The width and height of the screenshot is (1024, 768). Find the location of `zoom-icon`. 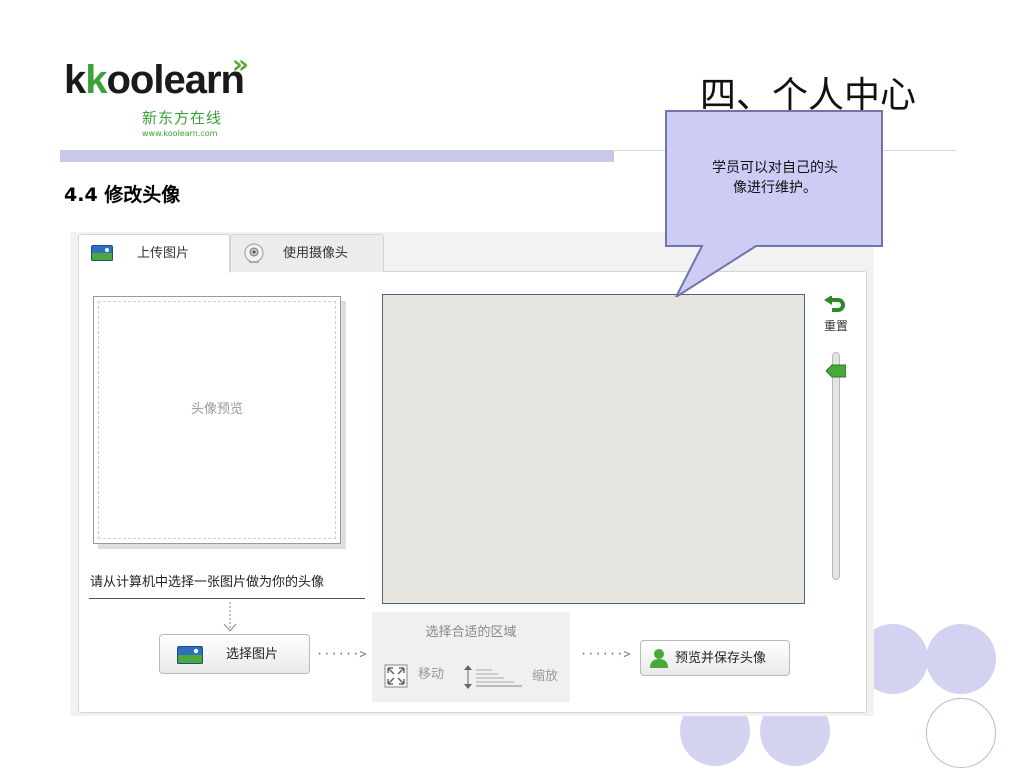

zoom-icon is located at coordinates (492, 677).